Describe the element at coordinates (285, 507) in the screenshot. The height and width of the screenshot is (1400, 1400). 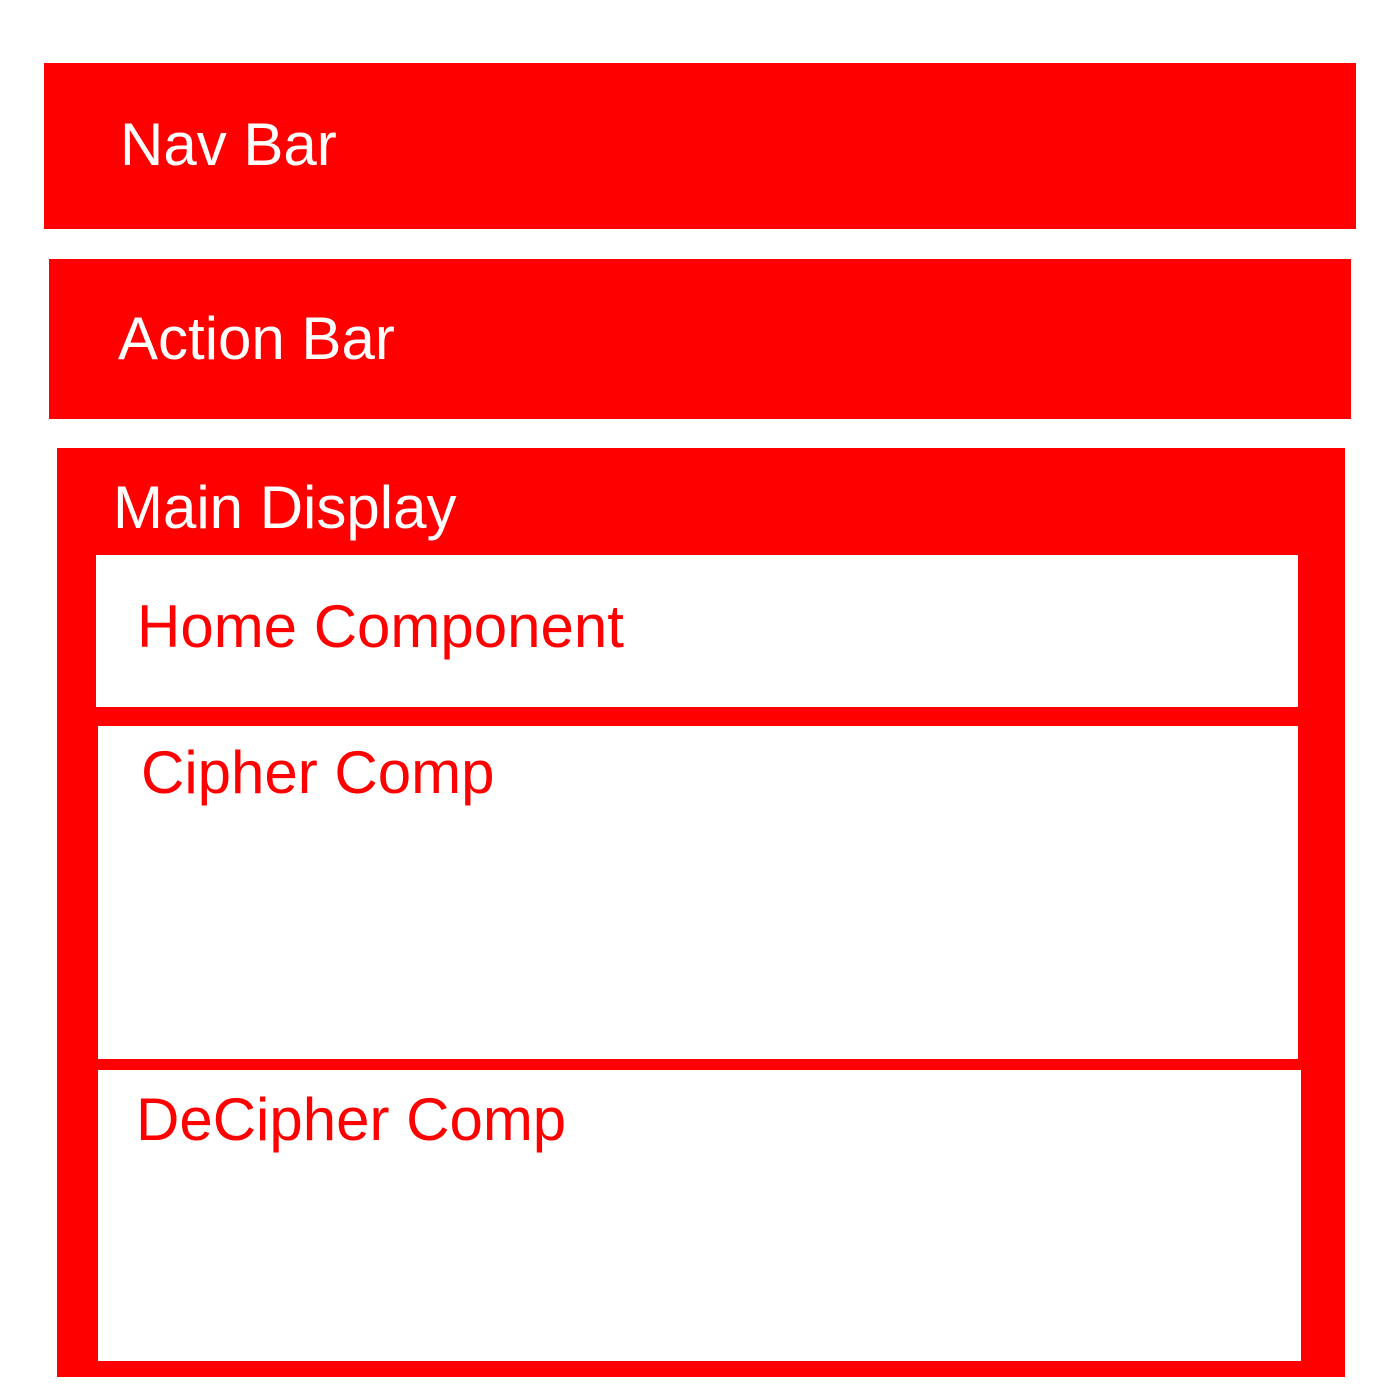
I see `main-display-label: Main Display` at that location.